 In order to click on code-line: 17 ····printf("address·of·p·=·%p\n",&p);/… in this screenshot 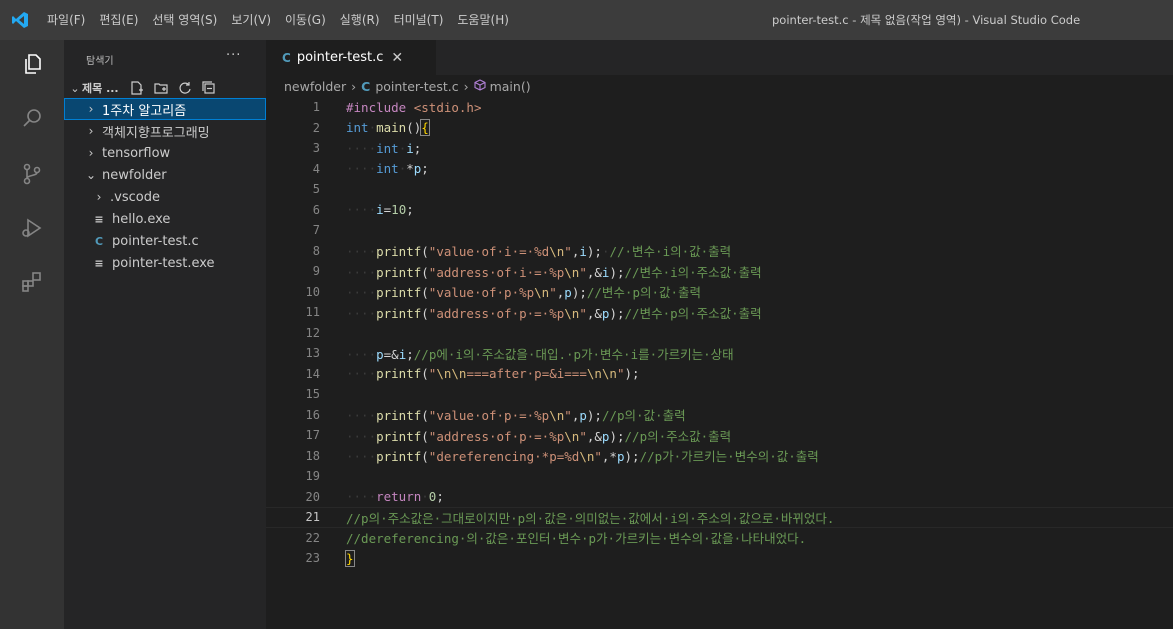, I will do `click(719, 435)`.